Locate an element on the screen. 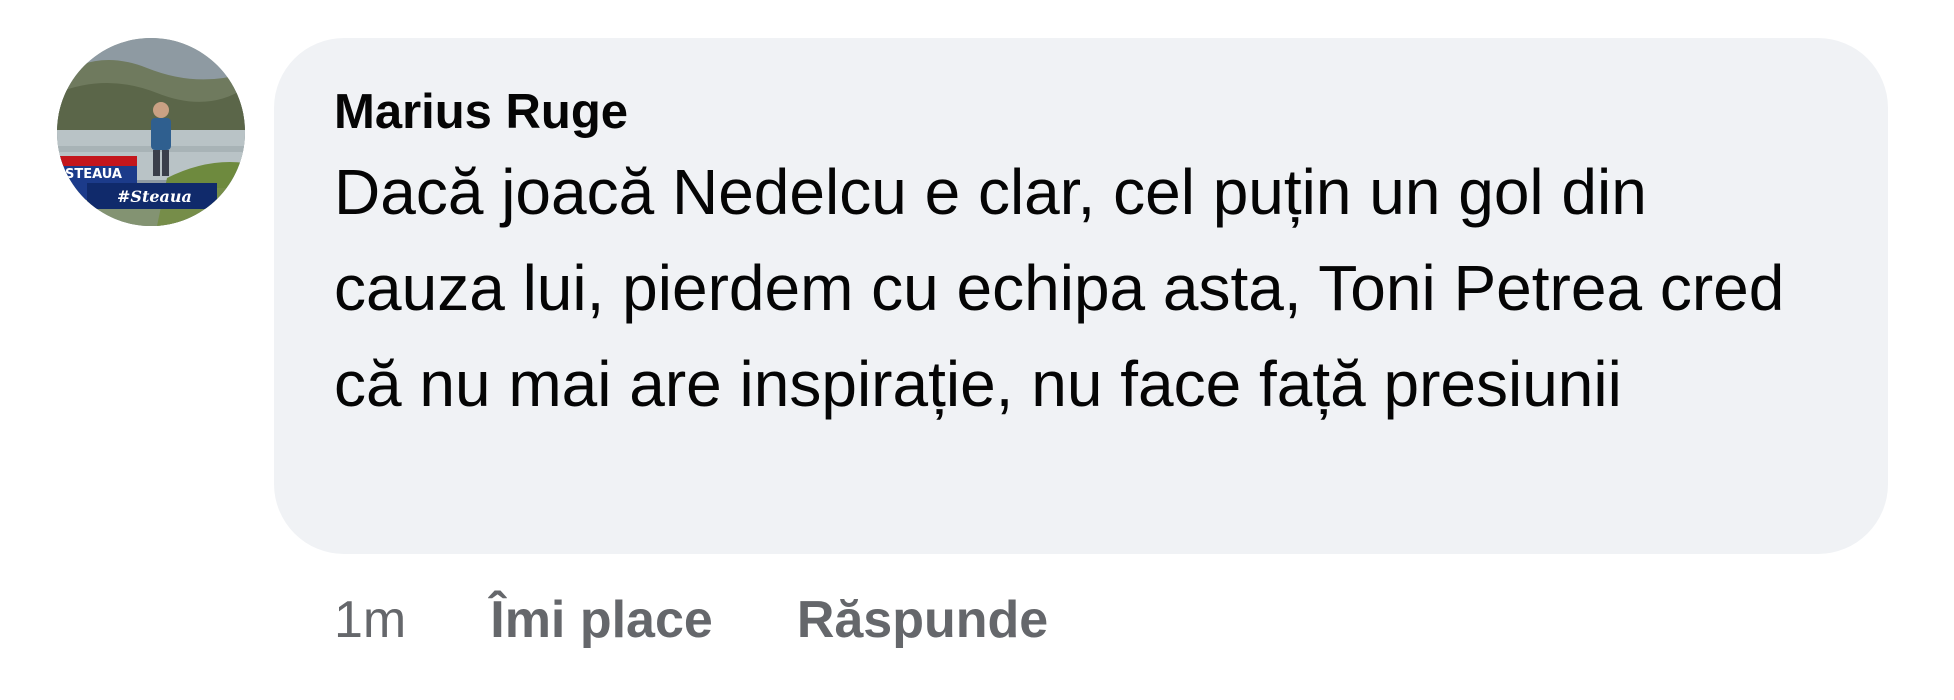 This screenshot has height=700, width=1954. comment-author-name: Marius Ruge is located at coordinates (1081, 112).